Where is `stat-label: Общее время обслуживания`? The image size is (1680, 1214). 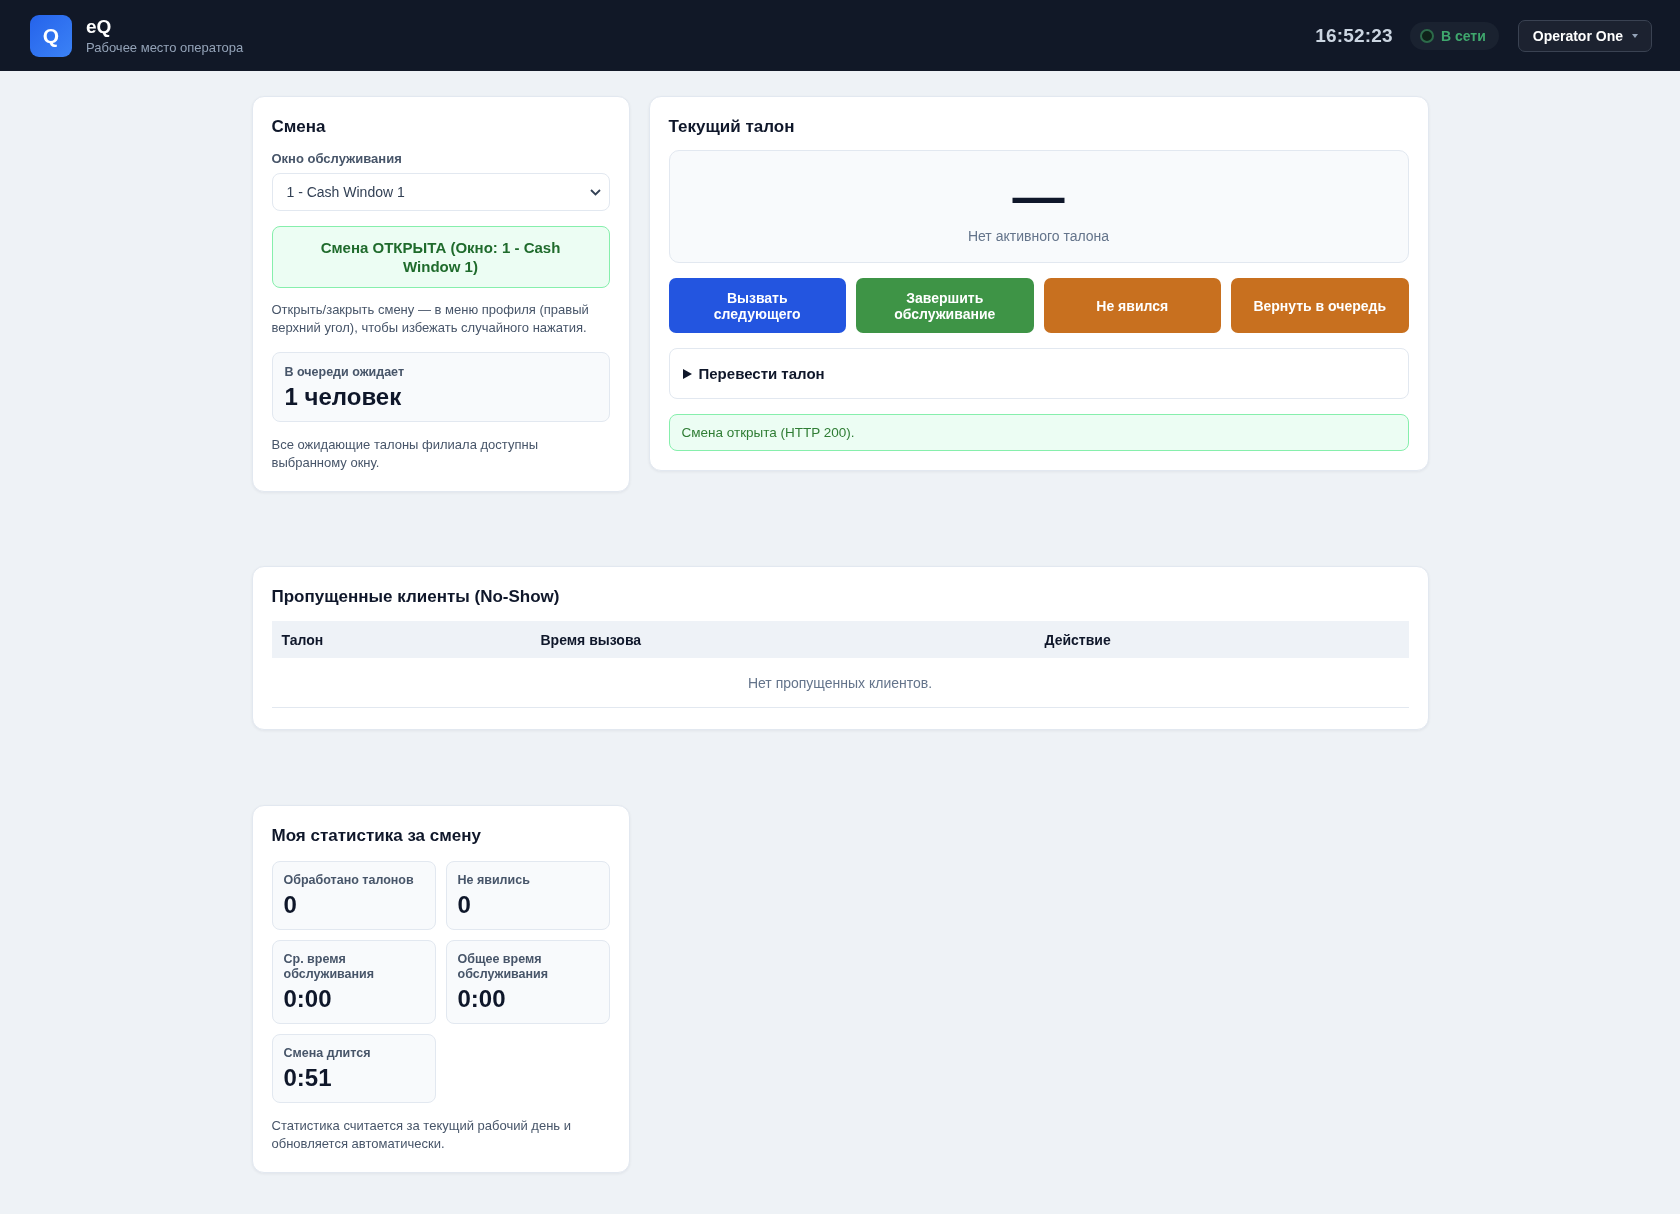 stat-label: Общее время обслуживания is located at coordinates (503, 967).